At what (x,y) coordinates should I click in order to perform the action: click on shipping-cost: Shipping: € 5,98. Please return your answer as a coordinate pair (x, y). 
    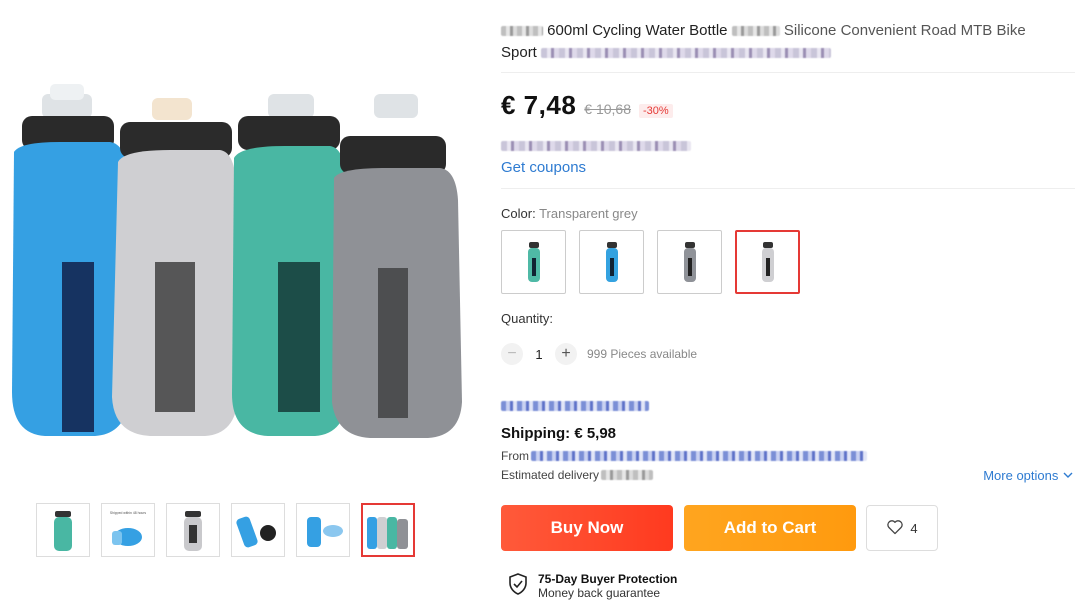
    Looking at the image, I should click on (559, 433).